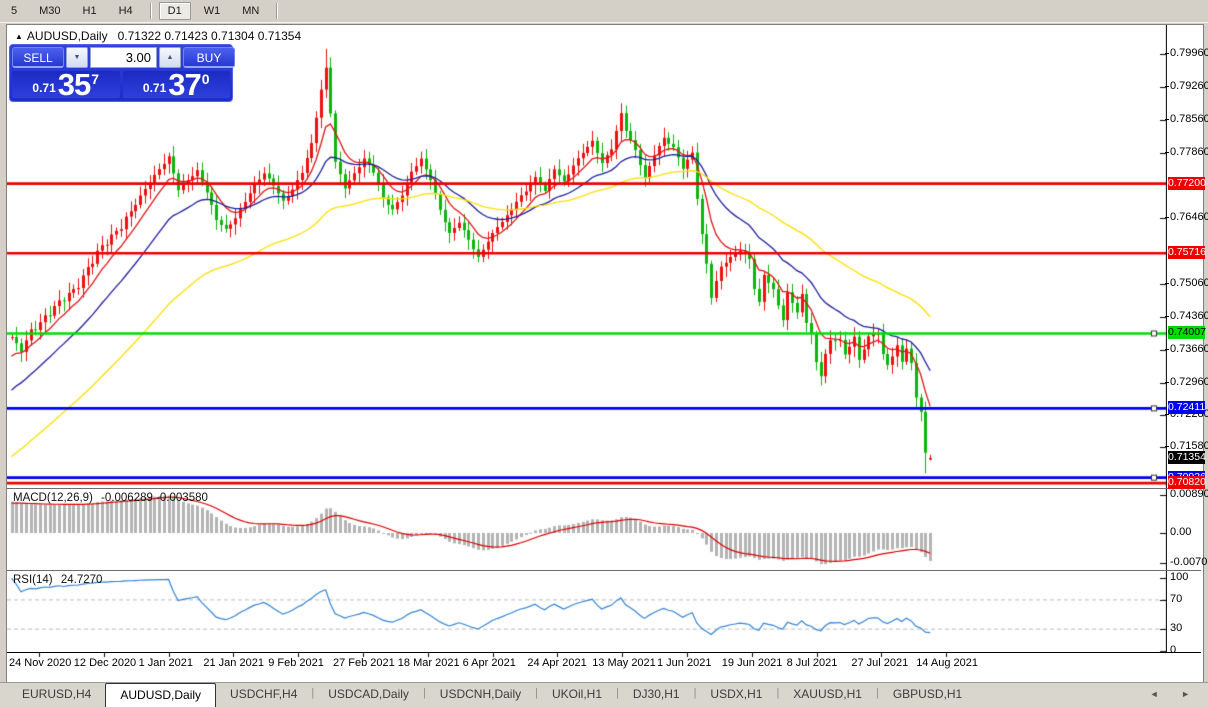 This screenshot has height=707, width=1208. Describe the element at coordinates (1187, 253) in the screenshot. I see `price-level-label: 0.75716` at that location.